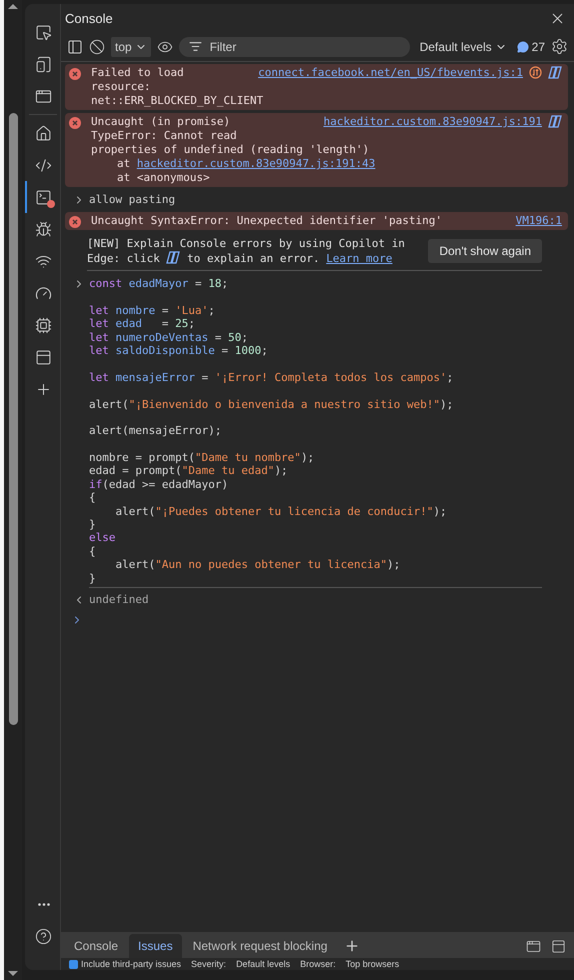 Image resolution: width=574 pixels, height=980 pixels. What do you see at coordinates (152, 311) in the screenshot?
I see `code-line: let nombre = 'Lua';` at bounding box center [152, 311].